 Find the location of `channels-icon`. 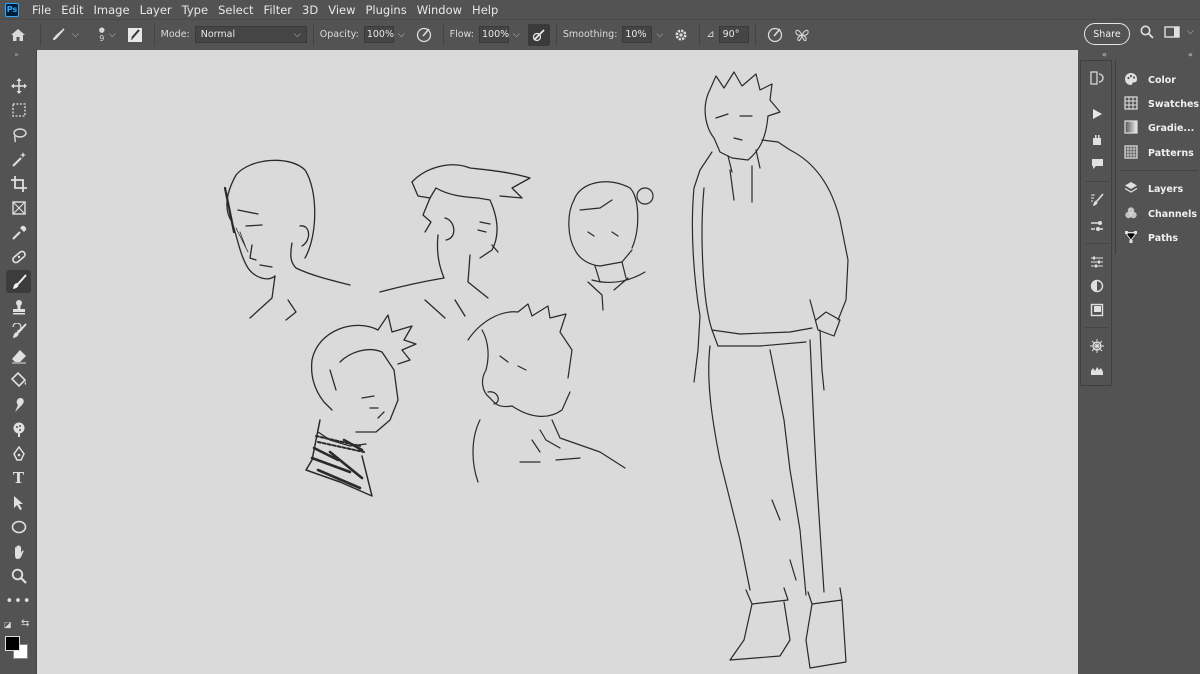

channels-icon is located at coordinates (1131, 214).